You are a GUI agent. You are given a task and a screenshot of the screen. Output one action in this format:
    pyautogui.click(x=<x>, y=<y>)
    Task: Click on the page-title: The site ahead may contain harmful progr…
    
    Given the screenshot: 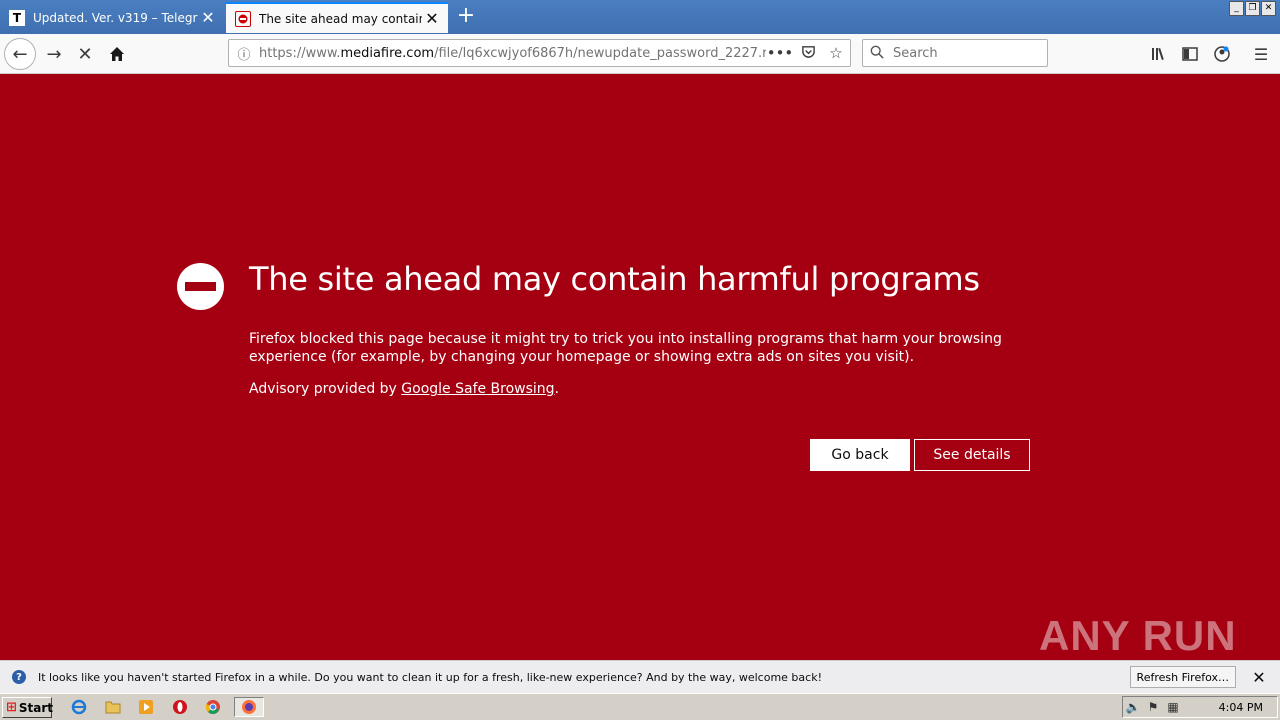 What is the action you would take?
    pyautogui.click(x=614, y=279)
    